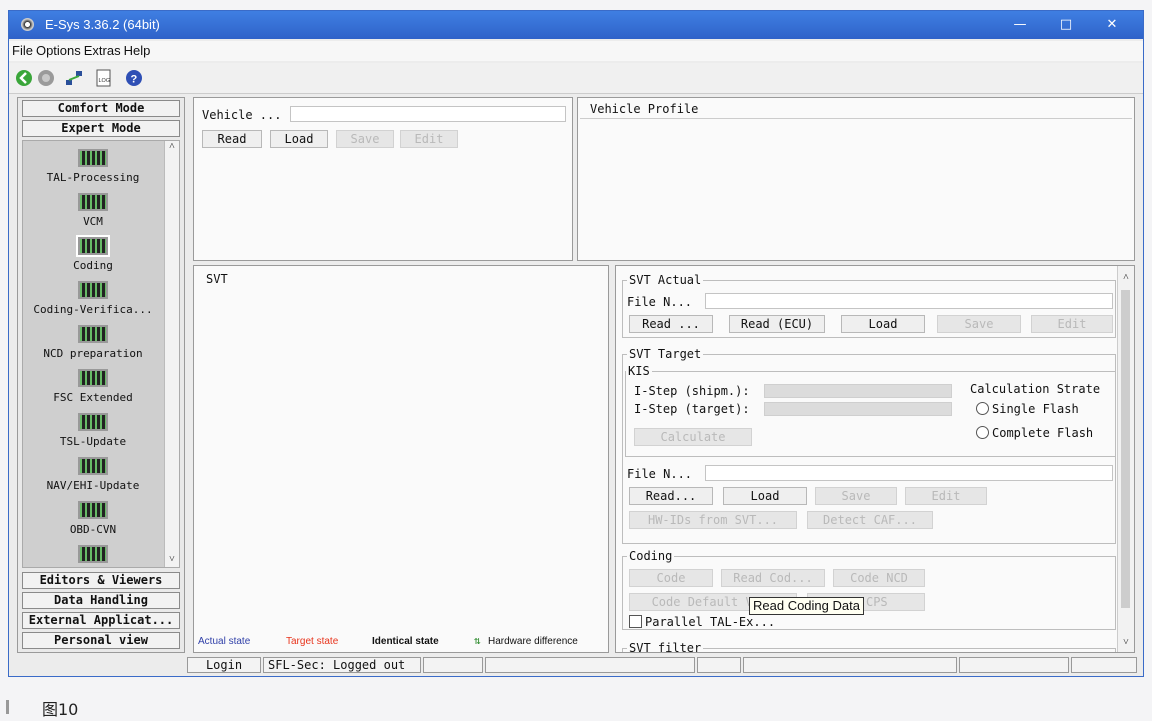 This screenshot has height=721, width=1152. What do you see at coordinates (856, 496) in the screenshot?
I see `svt-target-save-button: Save` at bounding box center [856, 496].